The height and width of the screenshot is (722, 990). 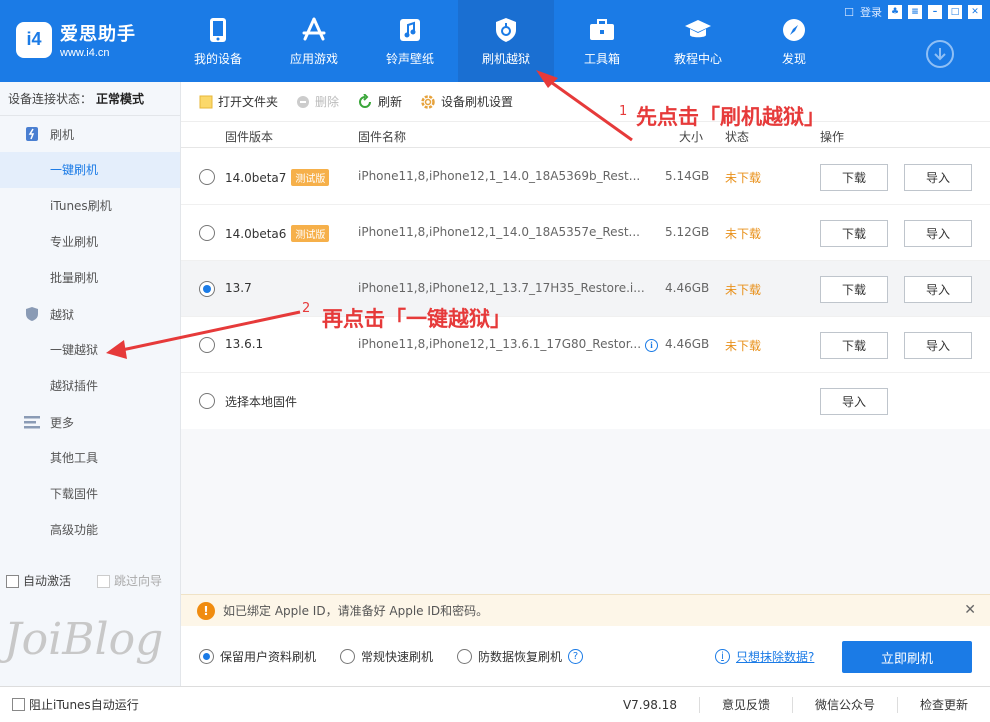 What do you see at coordinates (90, 170) in the screenshot?
I see `sidebar-item-one-click-flash: 一键刷机` at bounding box center [90, 170].